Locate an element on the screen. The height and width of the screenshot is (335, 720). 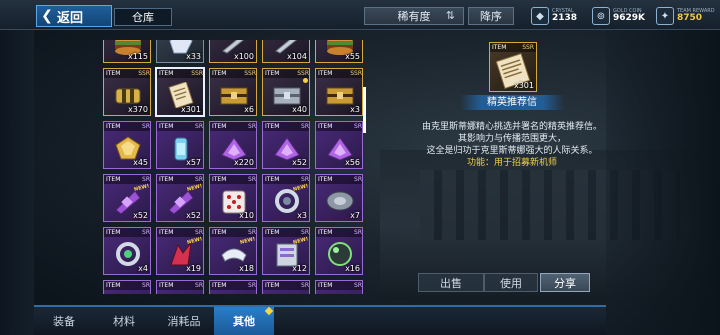
inventory-item-slot: ITEM SSR x6 is located at coordinates (233, 92).